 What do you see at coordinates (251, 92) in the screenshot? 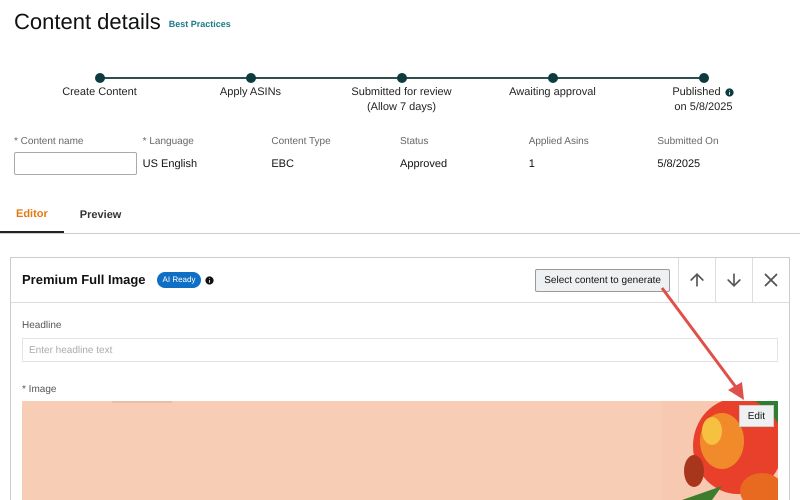
I see `step-label: Apply ASINs` at bounding box center [251, 92].